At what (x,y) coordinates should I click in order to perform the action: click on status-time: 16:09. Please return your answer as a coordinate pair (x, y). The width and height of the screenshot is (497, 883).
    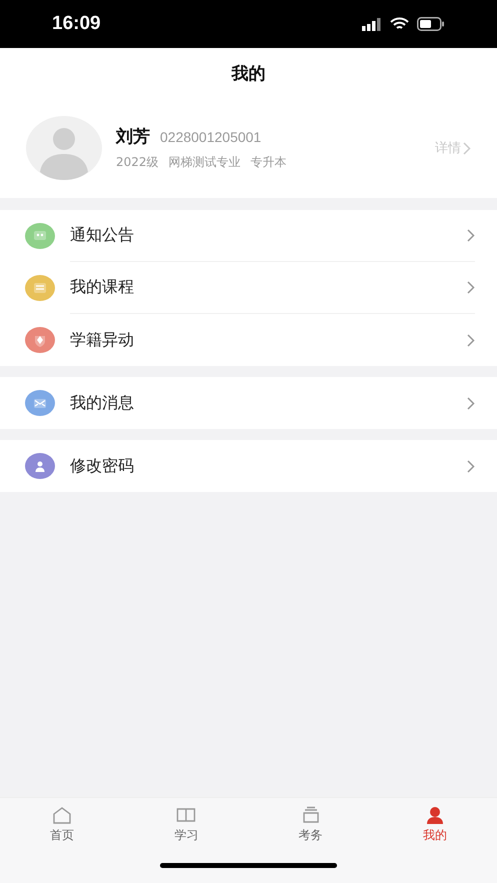
    Looking at the image, I should click on (76, 24).